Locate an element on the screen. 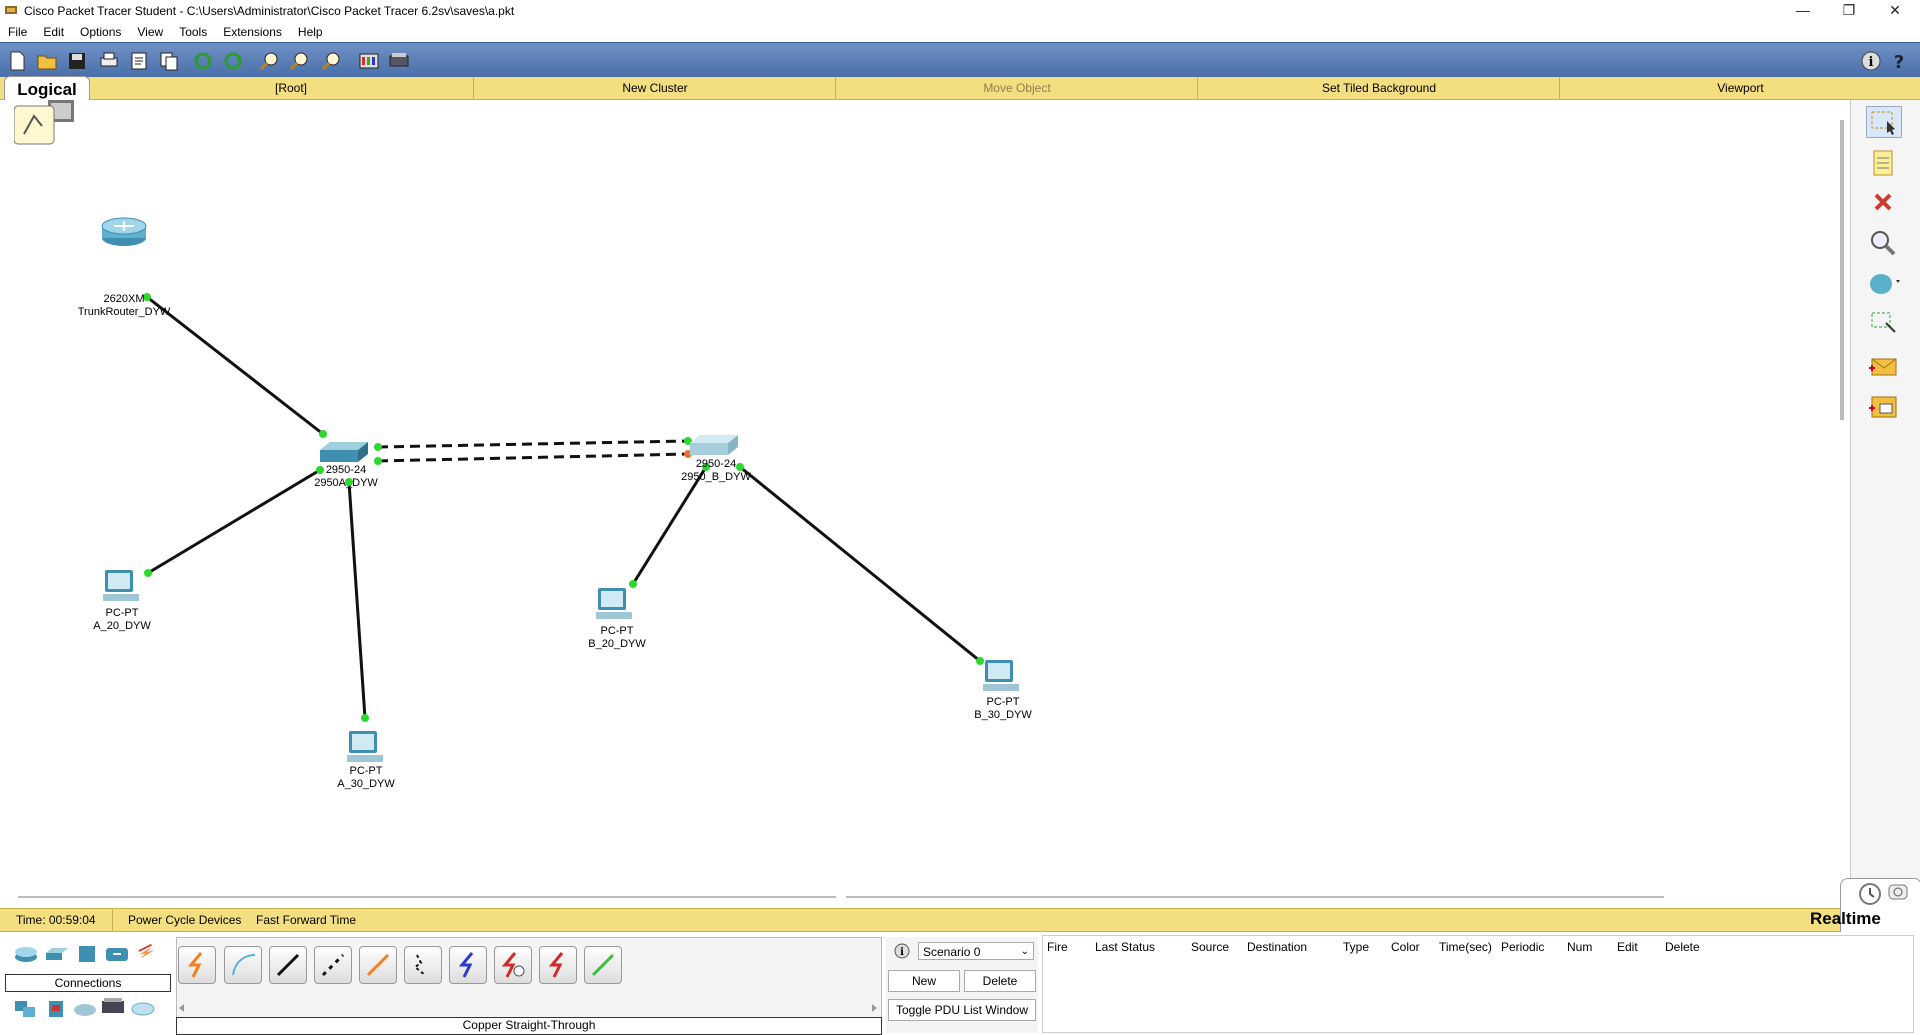 Image resolution: width=1920 pixels, height=1035 pixels. zoom-out-icon is located at coordinates (331, 61).